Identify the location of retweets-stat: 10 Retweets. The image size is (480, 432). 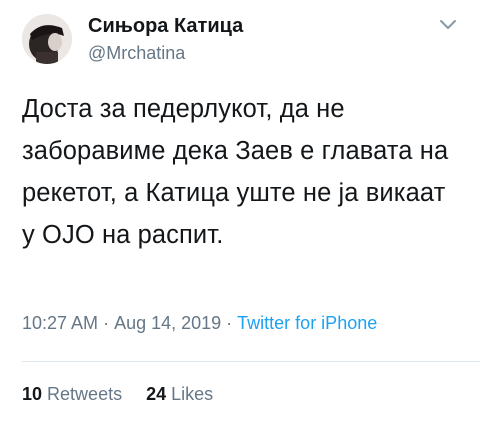
(72, 394).